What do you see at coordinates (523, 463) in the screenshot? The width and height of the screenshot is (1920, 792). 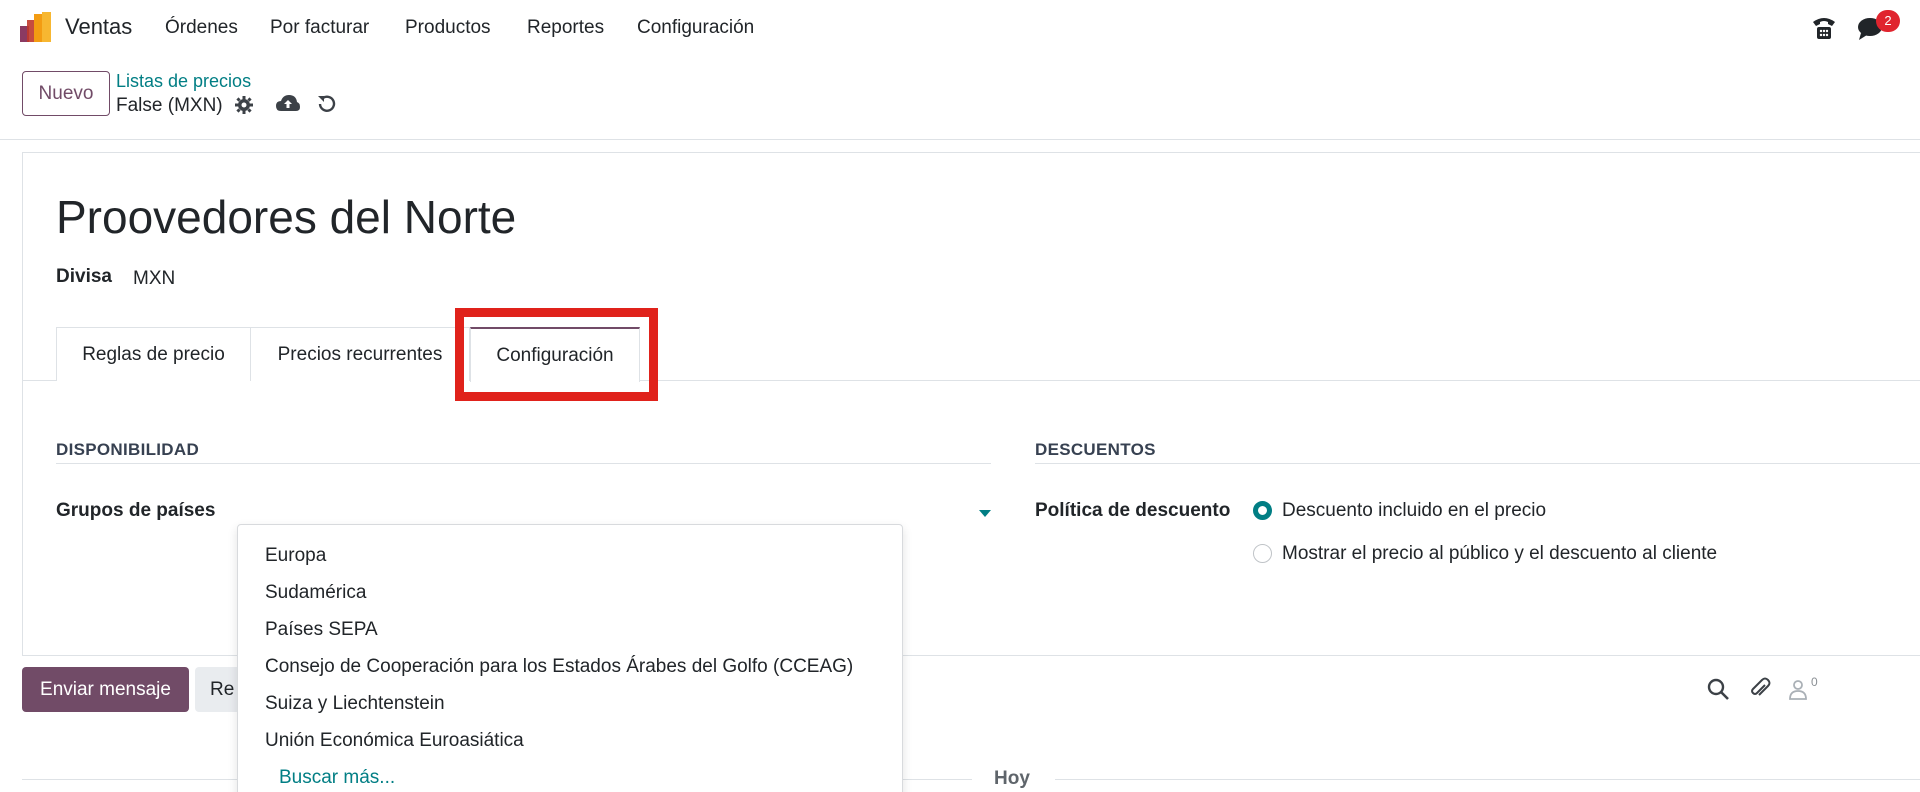 I see `availability-divider` at bounding box center [523, 463].